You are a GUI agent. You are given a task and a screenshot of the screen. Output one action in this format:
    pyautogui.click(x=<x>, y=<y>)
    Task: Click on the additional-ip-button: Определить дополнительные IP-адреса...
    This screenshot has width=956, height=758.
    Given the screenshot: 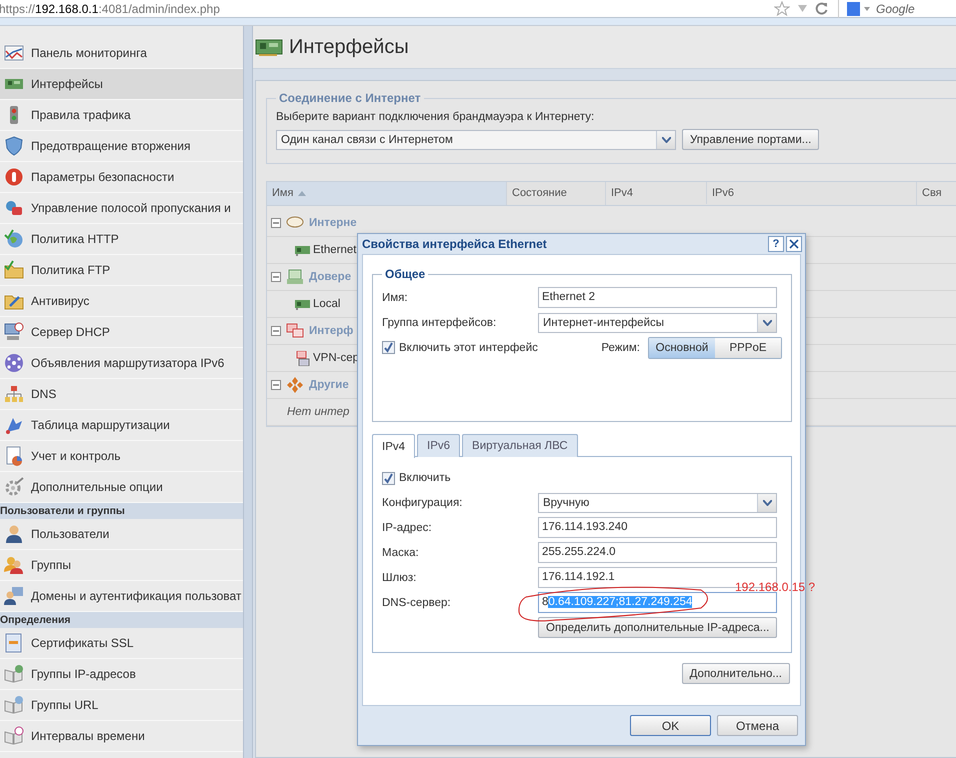 What is the action you would take?
    pyautogui.click(x=658, y=627)
    